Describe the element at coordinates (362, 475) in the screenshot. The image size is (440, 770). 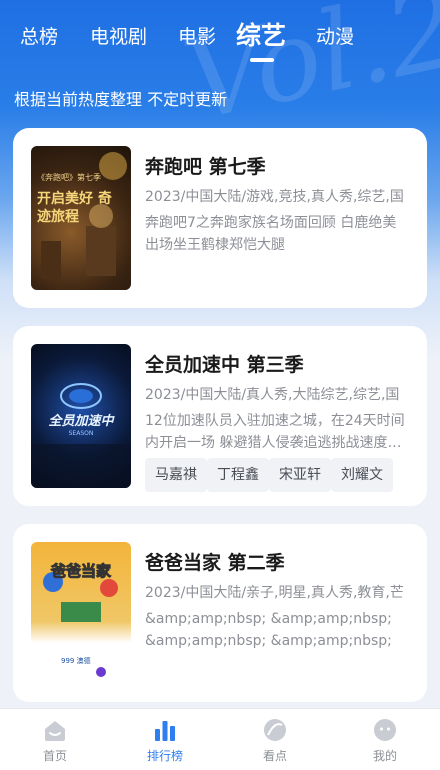
I see `cast-tag: 刘耀文` at that location.